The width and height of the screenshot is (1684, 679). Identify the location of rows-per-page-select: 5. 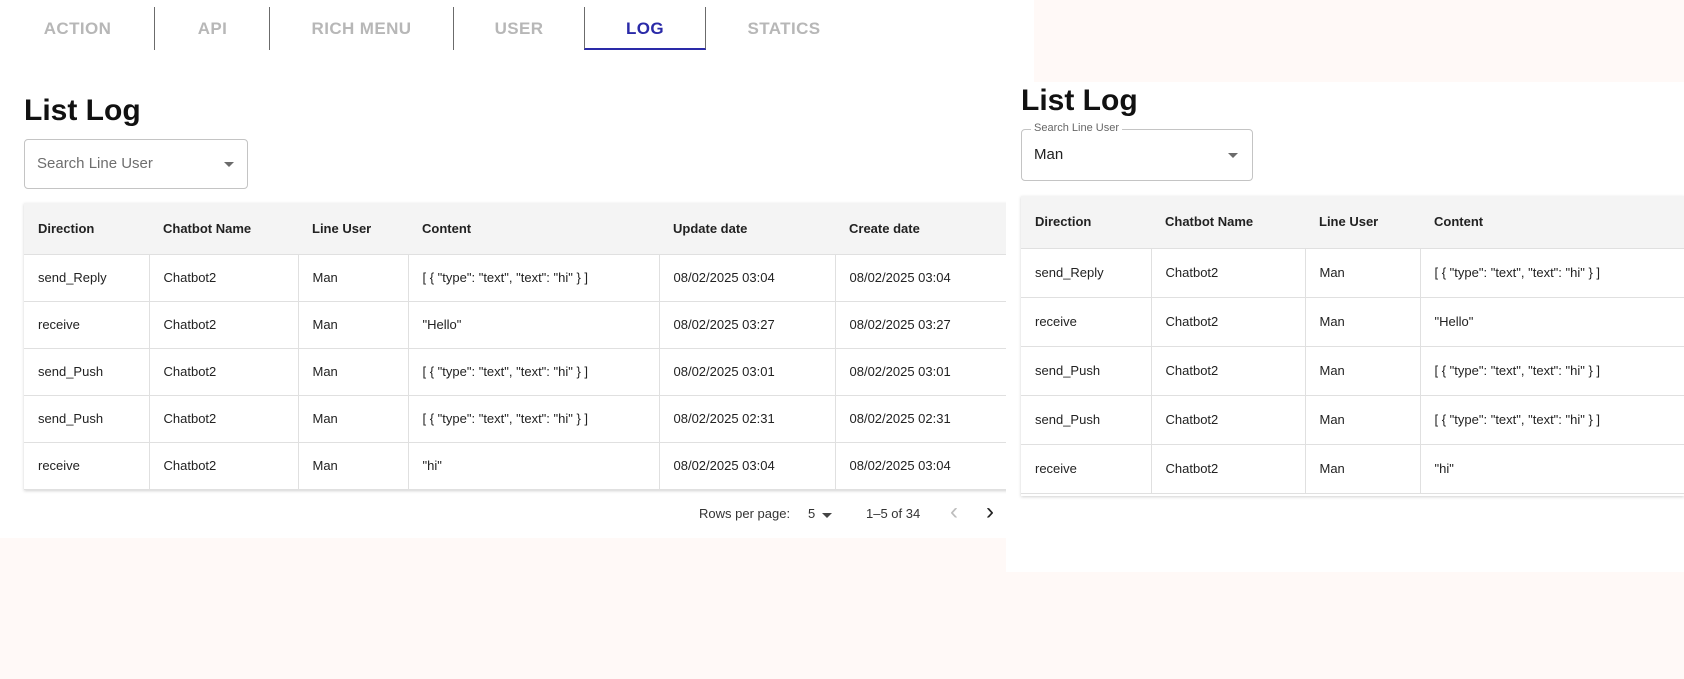
(821, 513).